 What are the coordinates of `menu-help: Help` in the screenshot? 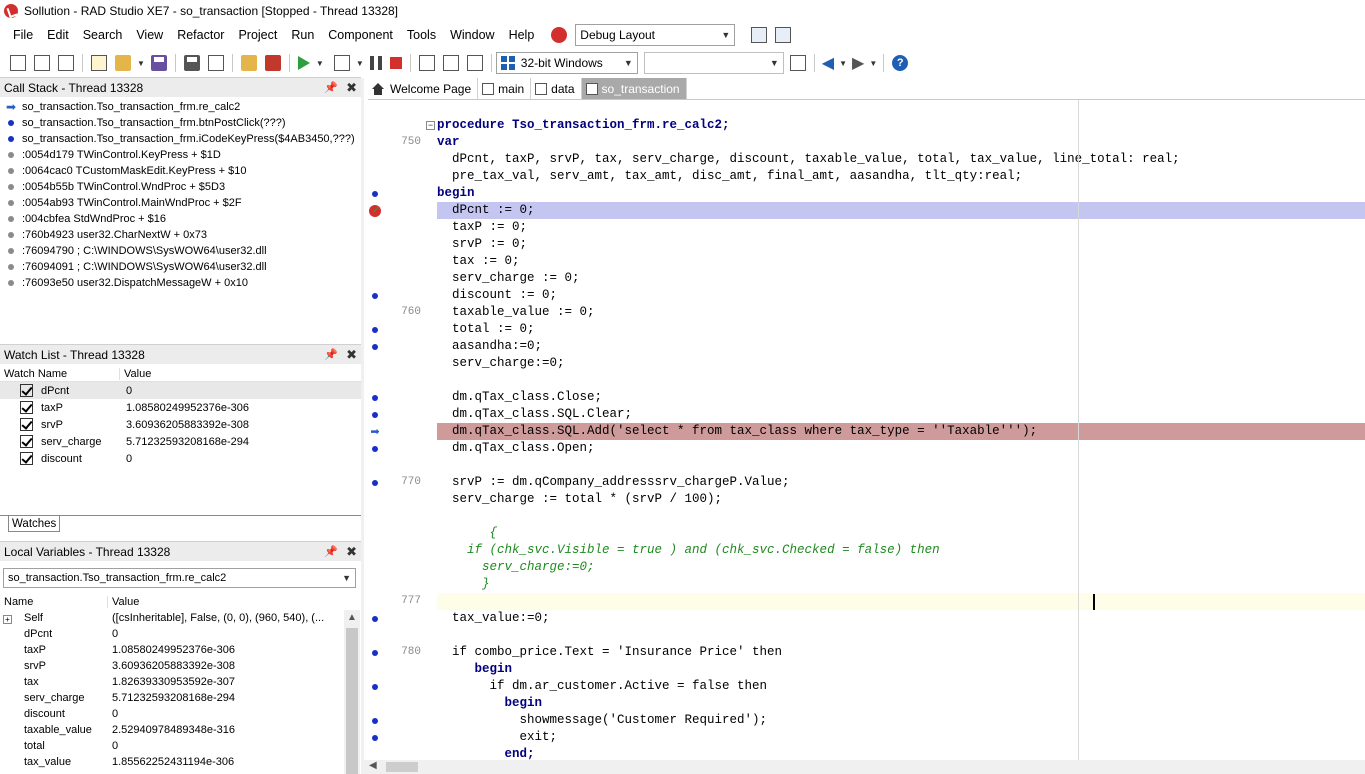 It's located at (522, 35).